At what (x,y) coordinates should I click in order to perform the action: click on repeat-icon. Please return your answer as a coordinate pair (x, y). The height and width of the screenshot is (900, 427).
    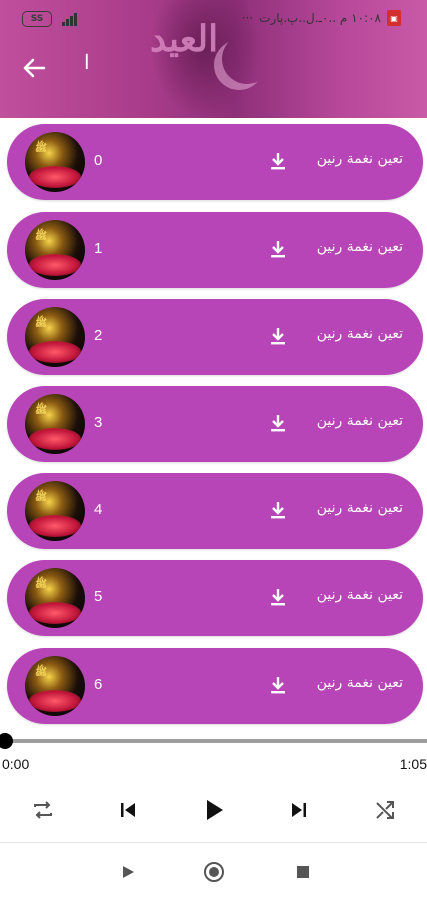
    Looking at the image, I should click on (43, 810).